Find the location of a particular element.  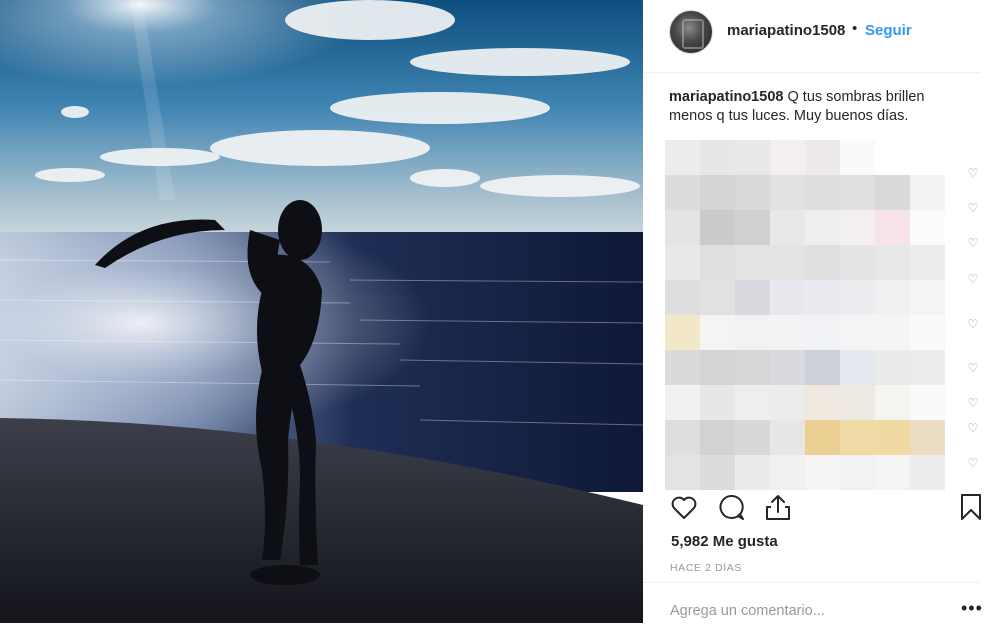

post-timestamp: HACE 2 DÍAS is located at coordinates (706, 568).